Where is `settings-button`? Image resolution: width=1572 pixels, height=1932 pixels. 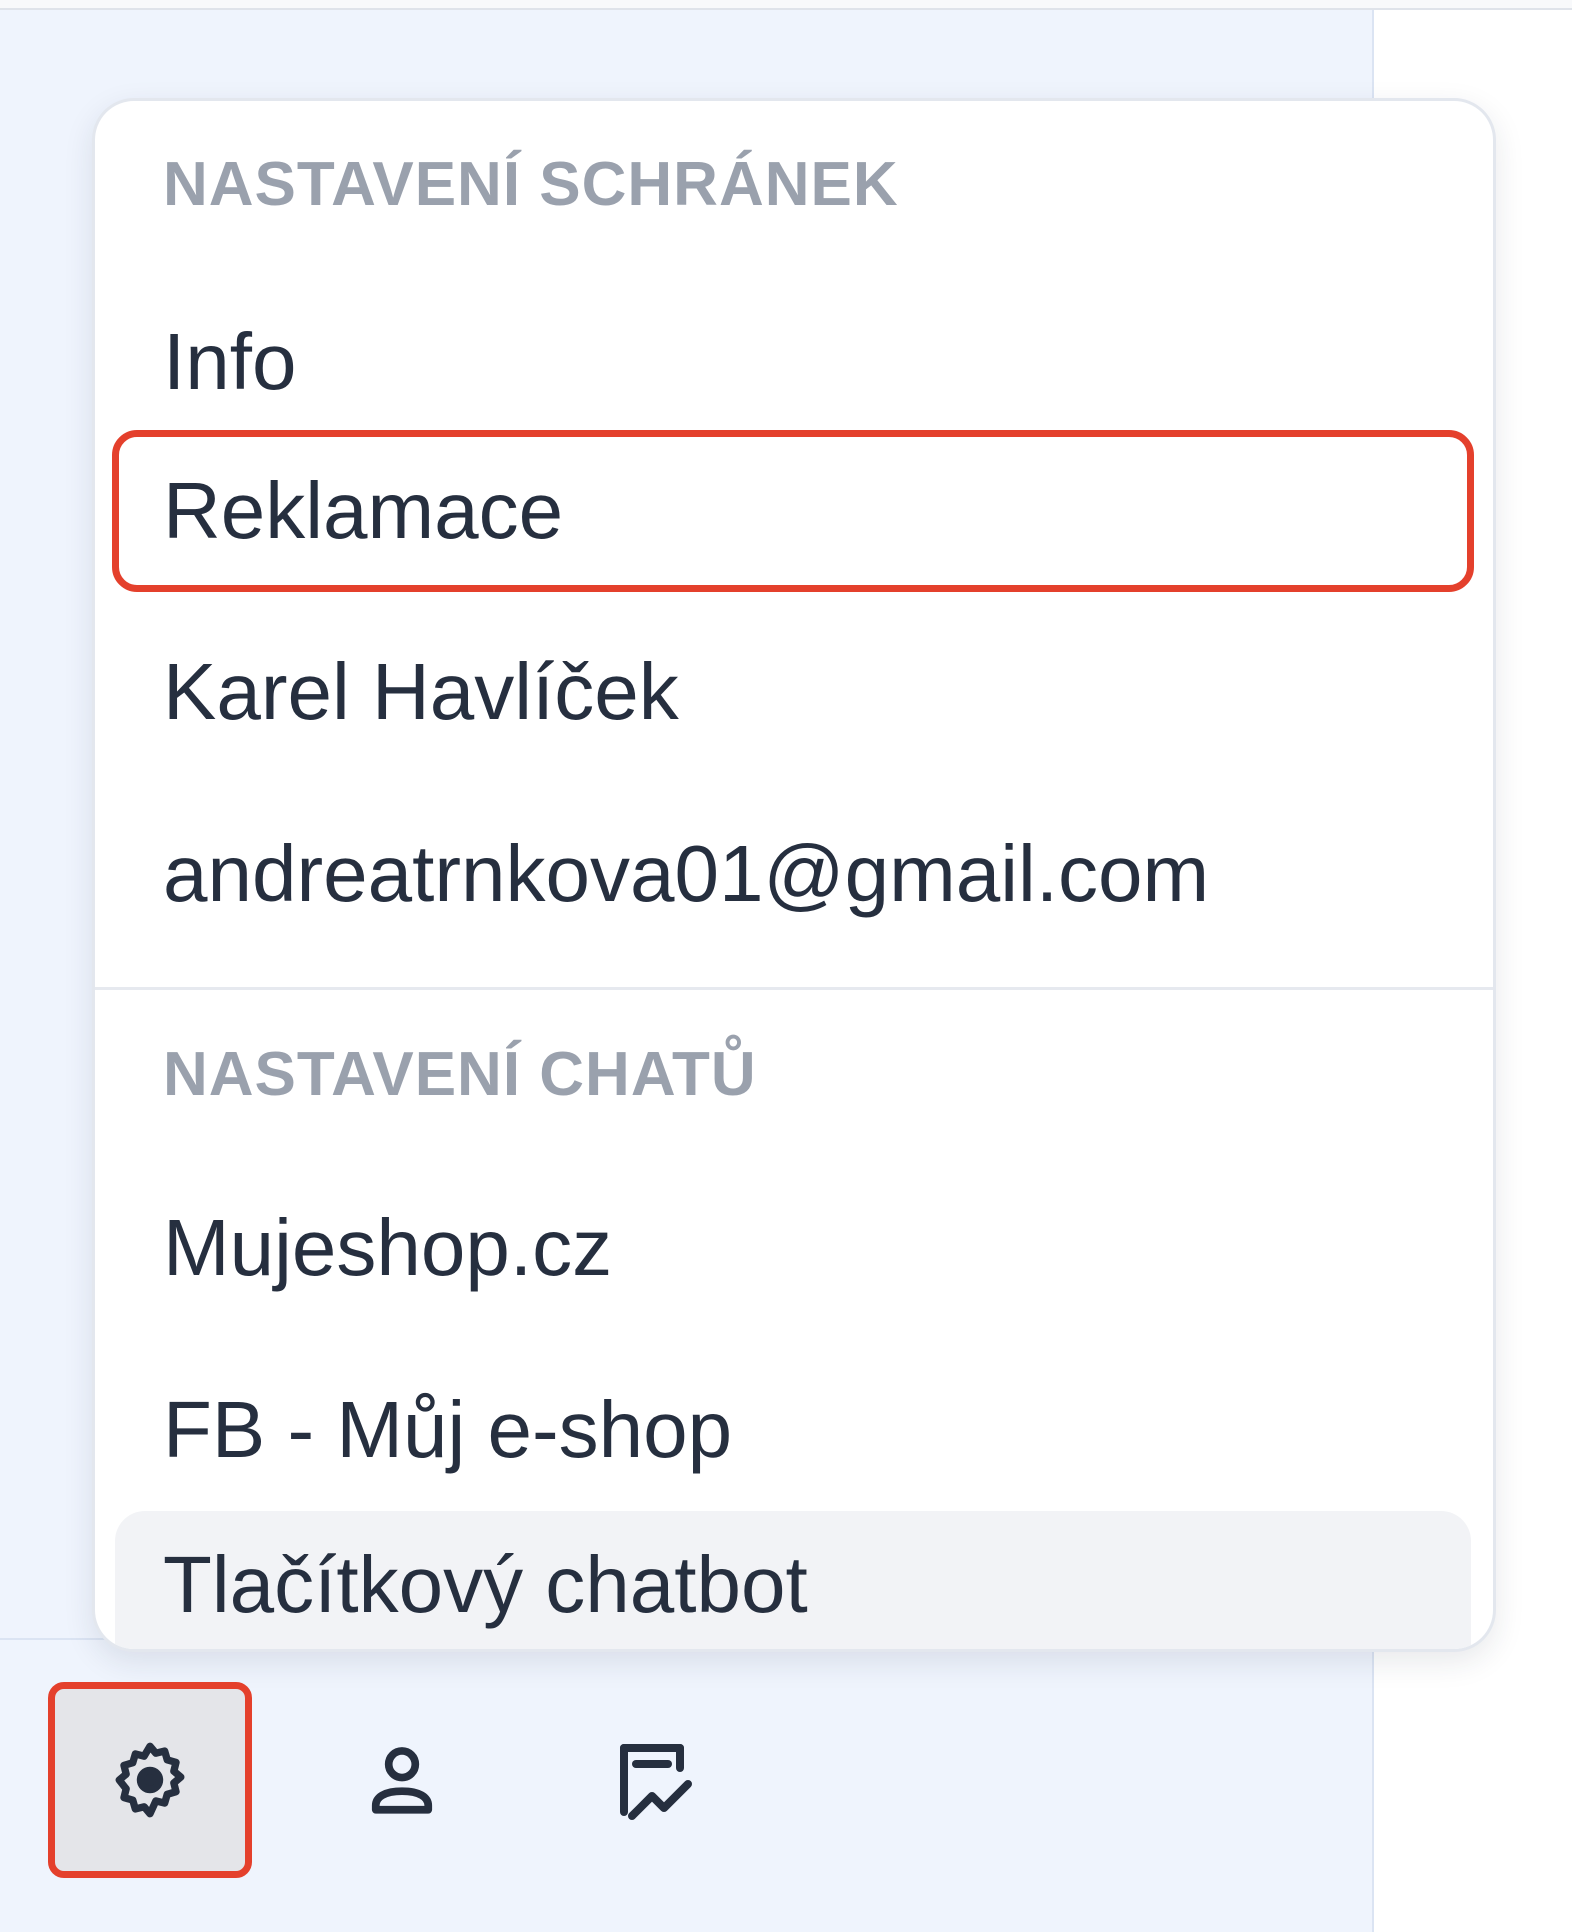
settings-button is located at coordinates (150, 1780).